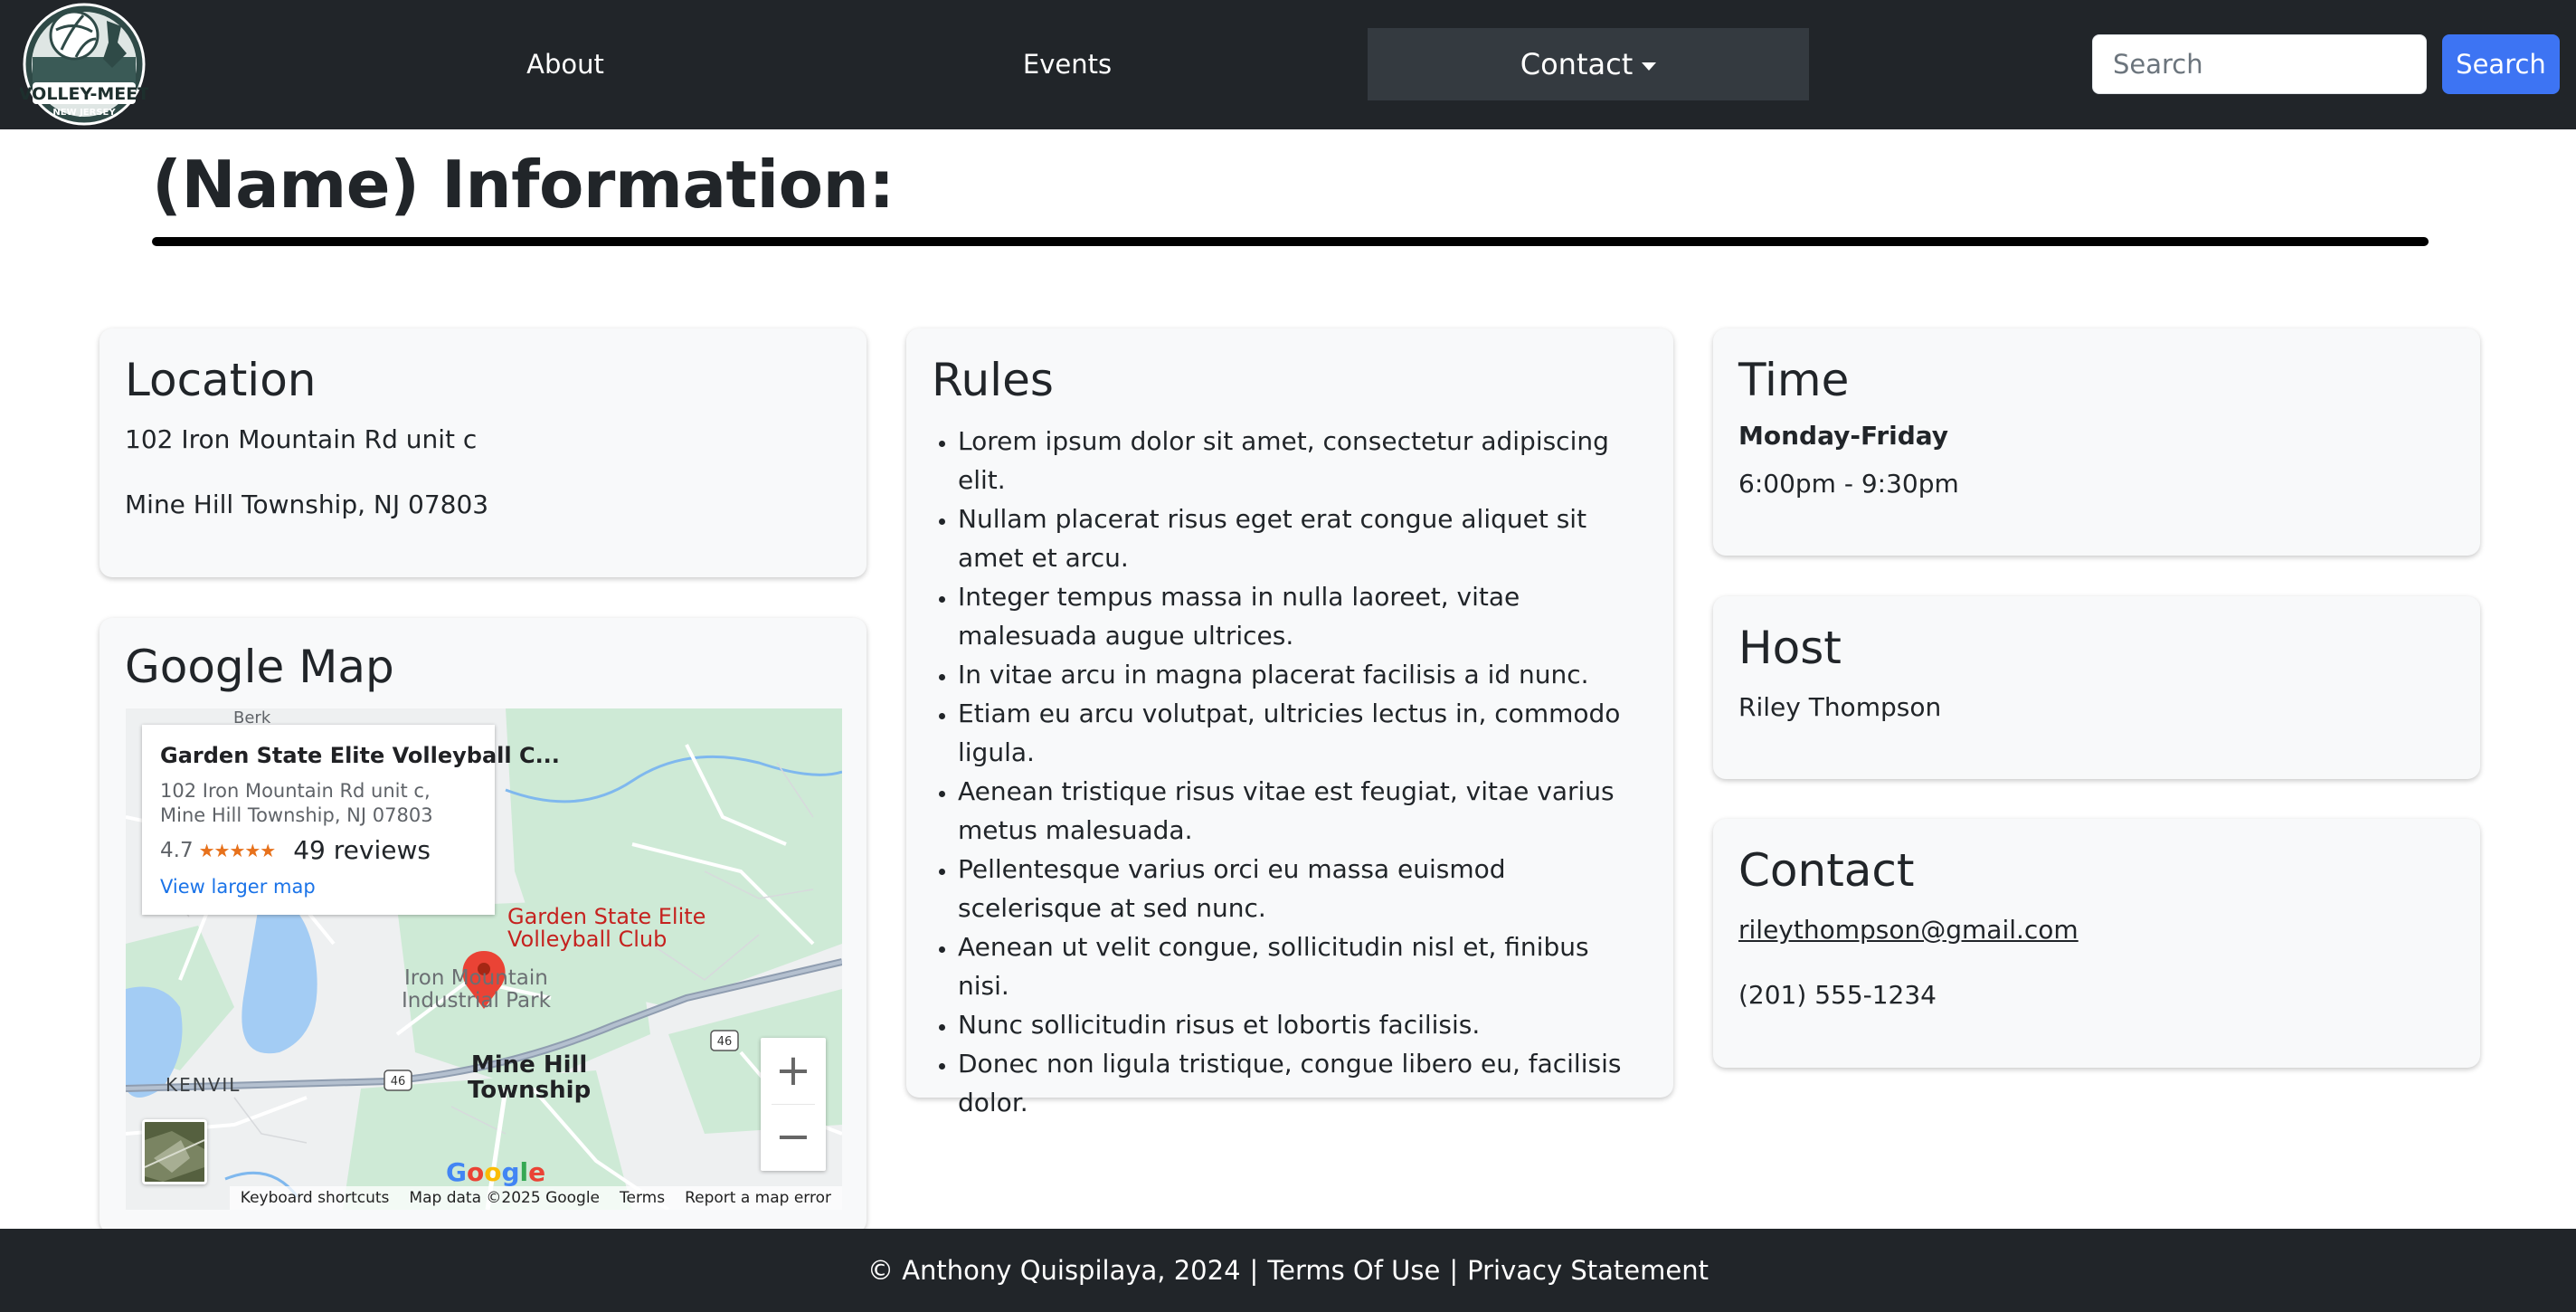 The height and width of the screenshot is (1312, 2576). I want to click on satellite-layer-button, so click(174, 1151).